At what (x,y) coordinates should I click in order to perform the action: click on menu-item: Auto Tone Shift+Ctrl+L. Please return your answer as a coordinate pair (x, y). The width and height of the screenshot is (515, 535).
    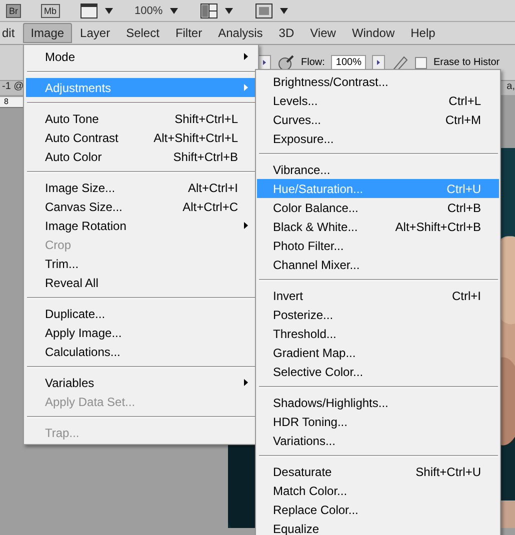
    Looking at the image, I should click on (141, 118).